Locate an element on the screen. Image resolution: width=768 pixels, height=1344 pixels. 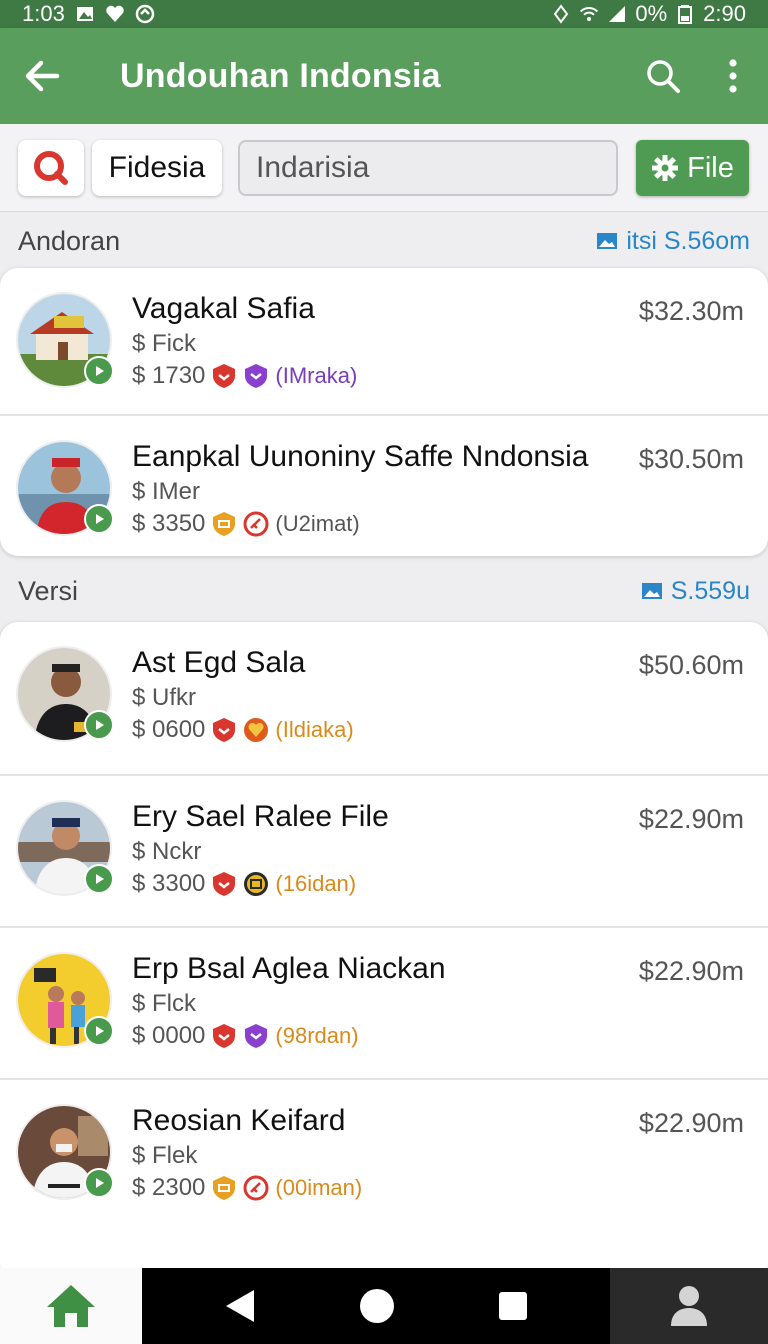
item-price: $32.30m is located at coordinates (691, 311).